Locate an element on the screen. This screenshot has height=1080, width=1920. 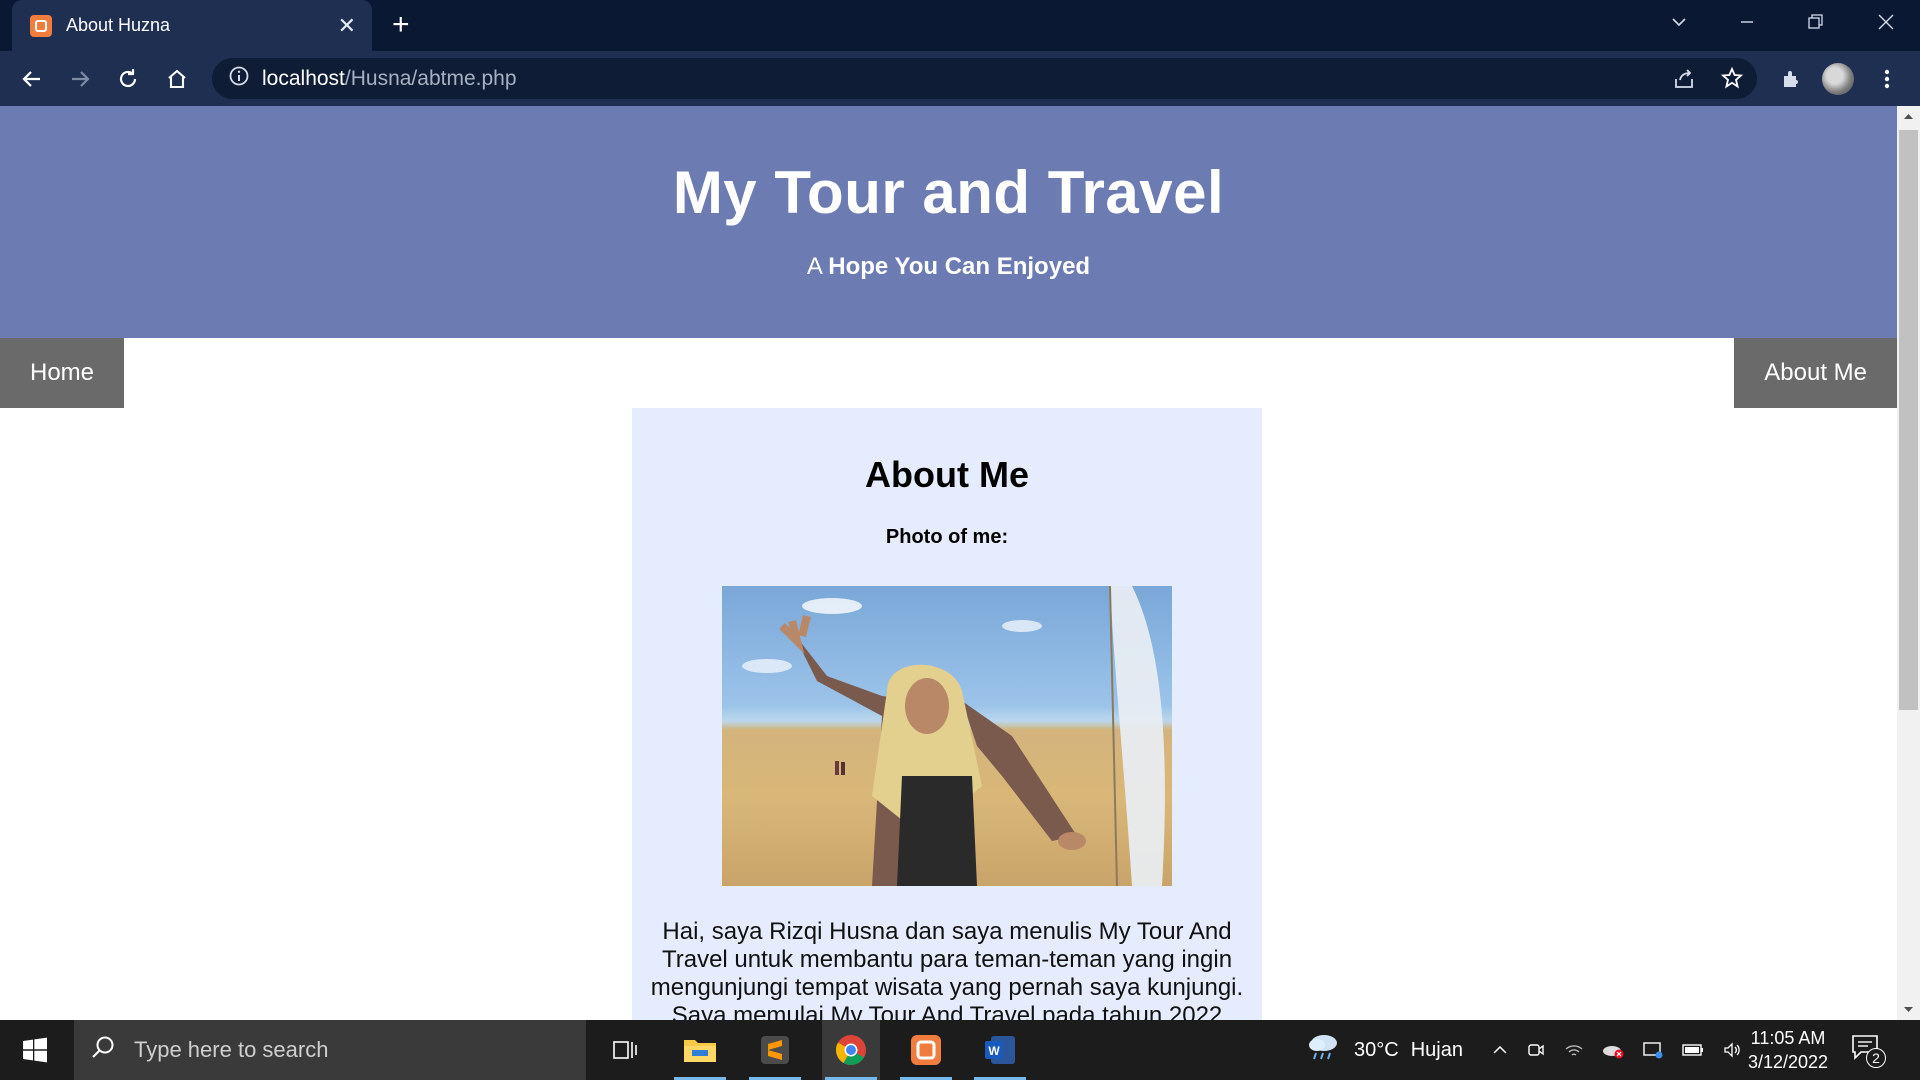
system-tray is located at coordinates (1617, 1050).